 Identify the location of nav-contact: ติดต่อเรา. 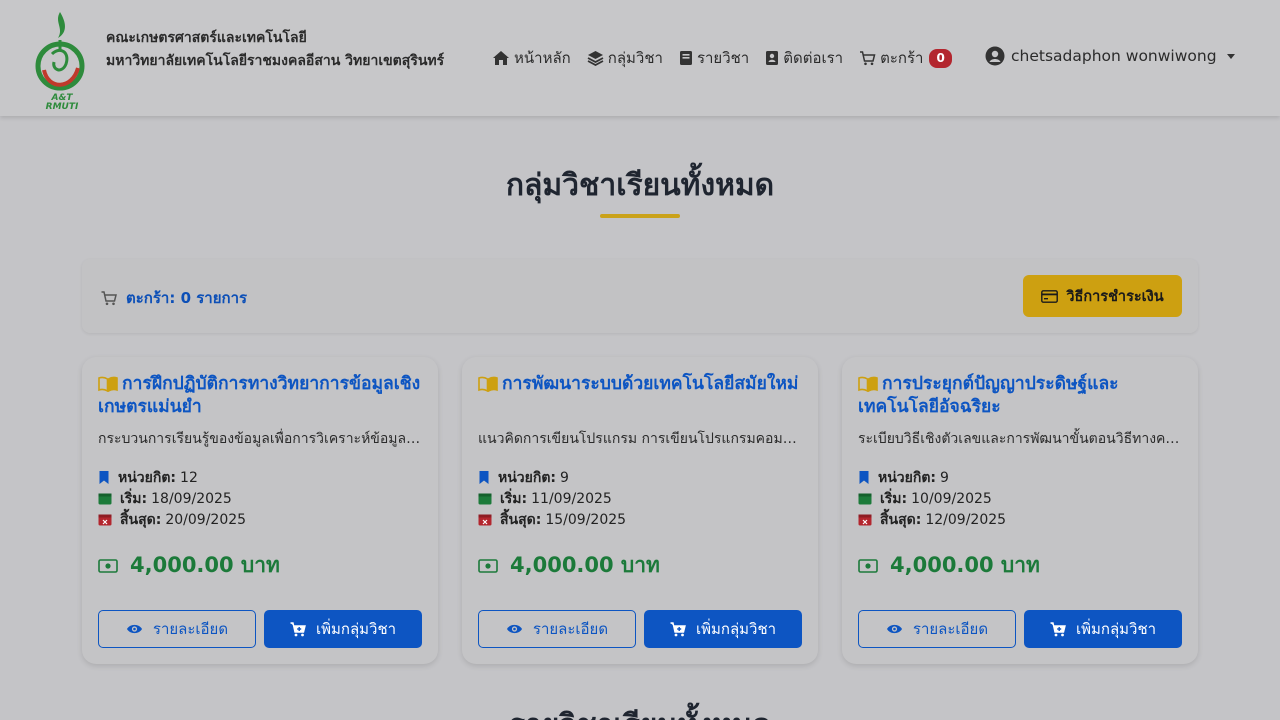
(804, 58).